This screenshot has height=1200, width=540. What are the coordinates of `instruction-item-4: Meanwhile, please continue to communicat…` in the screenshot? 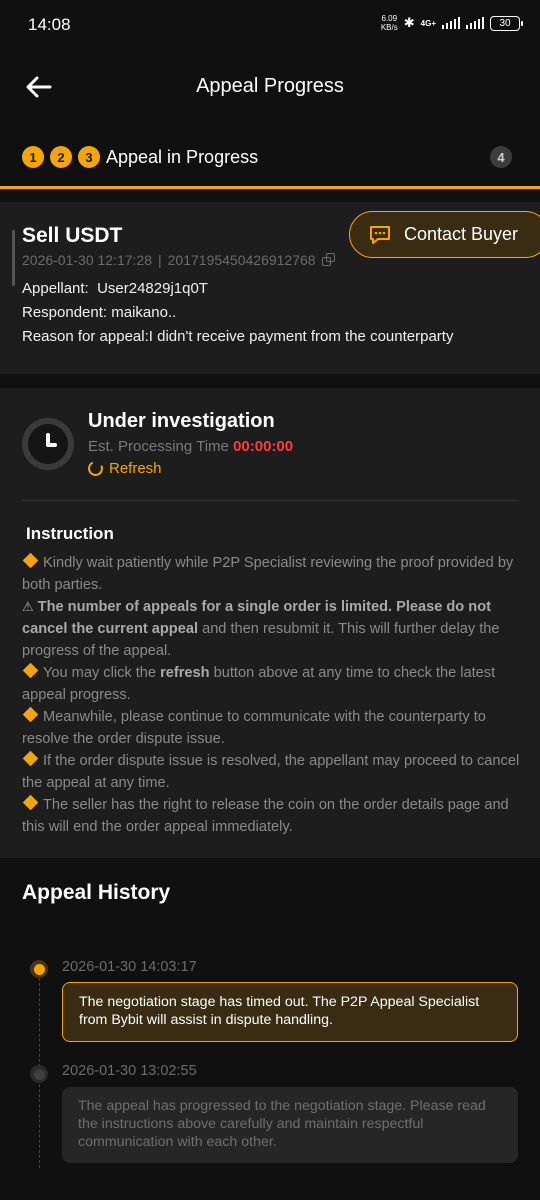 It's located at (254, 728).